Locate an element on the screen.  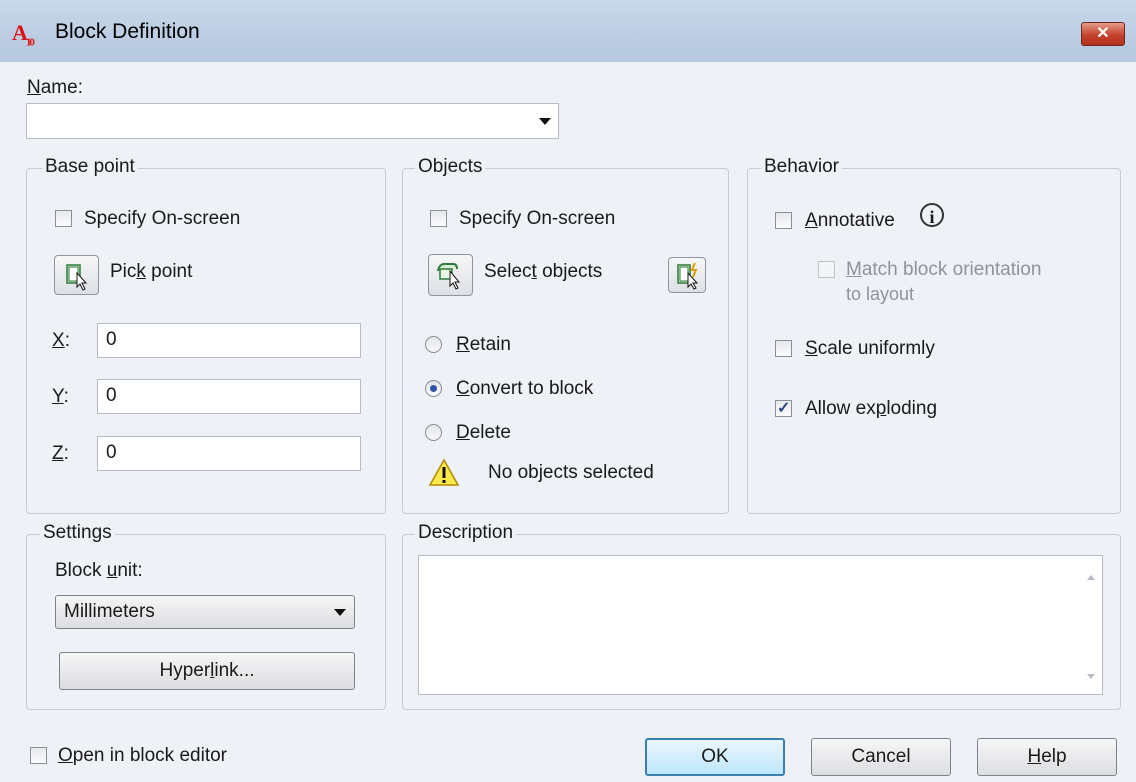
x-input: 0 is located at coordinates (229, 340).